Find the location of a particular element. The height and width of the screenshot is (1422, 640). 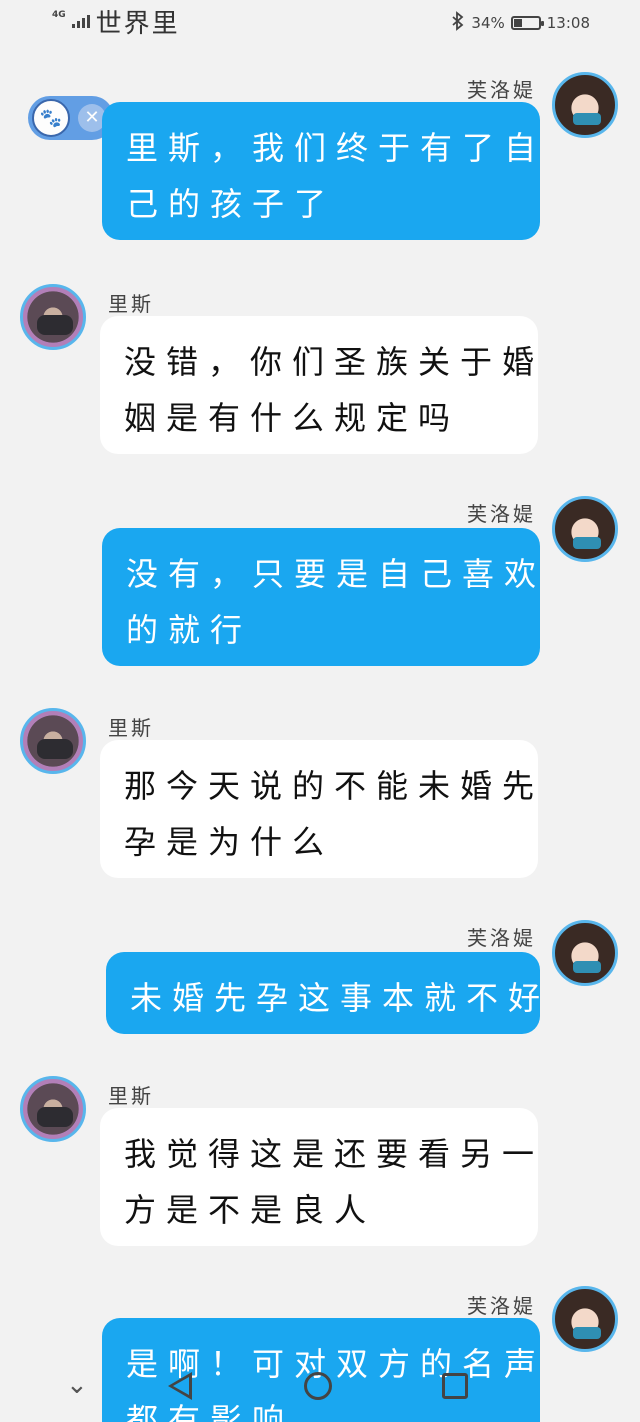

home-icon is located at coordinates (318, 1386).